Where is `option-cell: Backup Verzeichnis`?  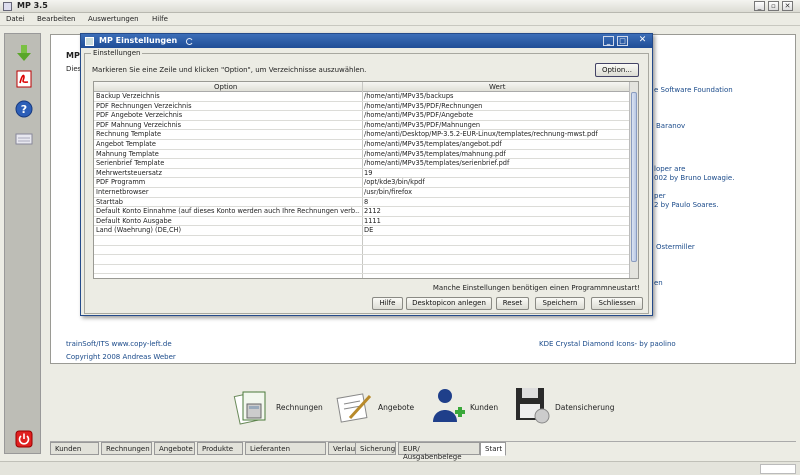
option-cell: Backup Verzeichnis is located at coordinates (228, 96).